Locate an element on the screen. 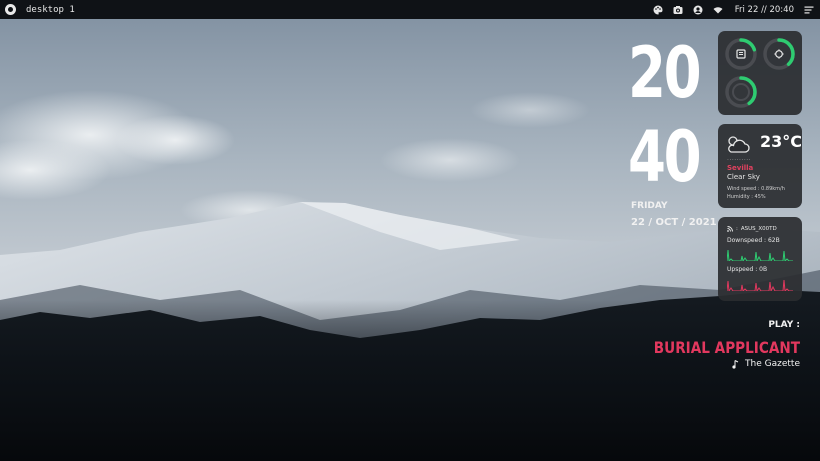 Image resolution: width=820 pixels, height=461 pixels. system-monitor-card is located at coordinates (760, 73).